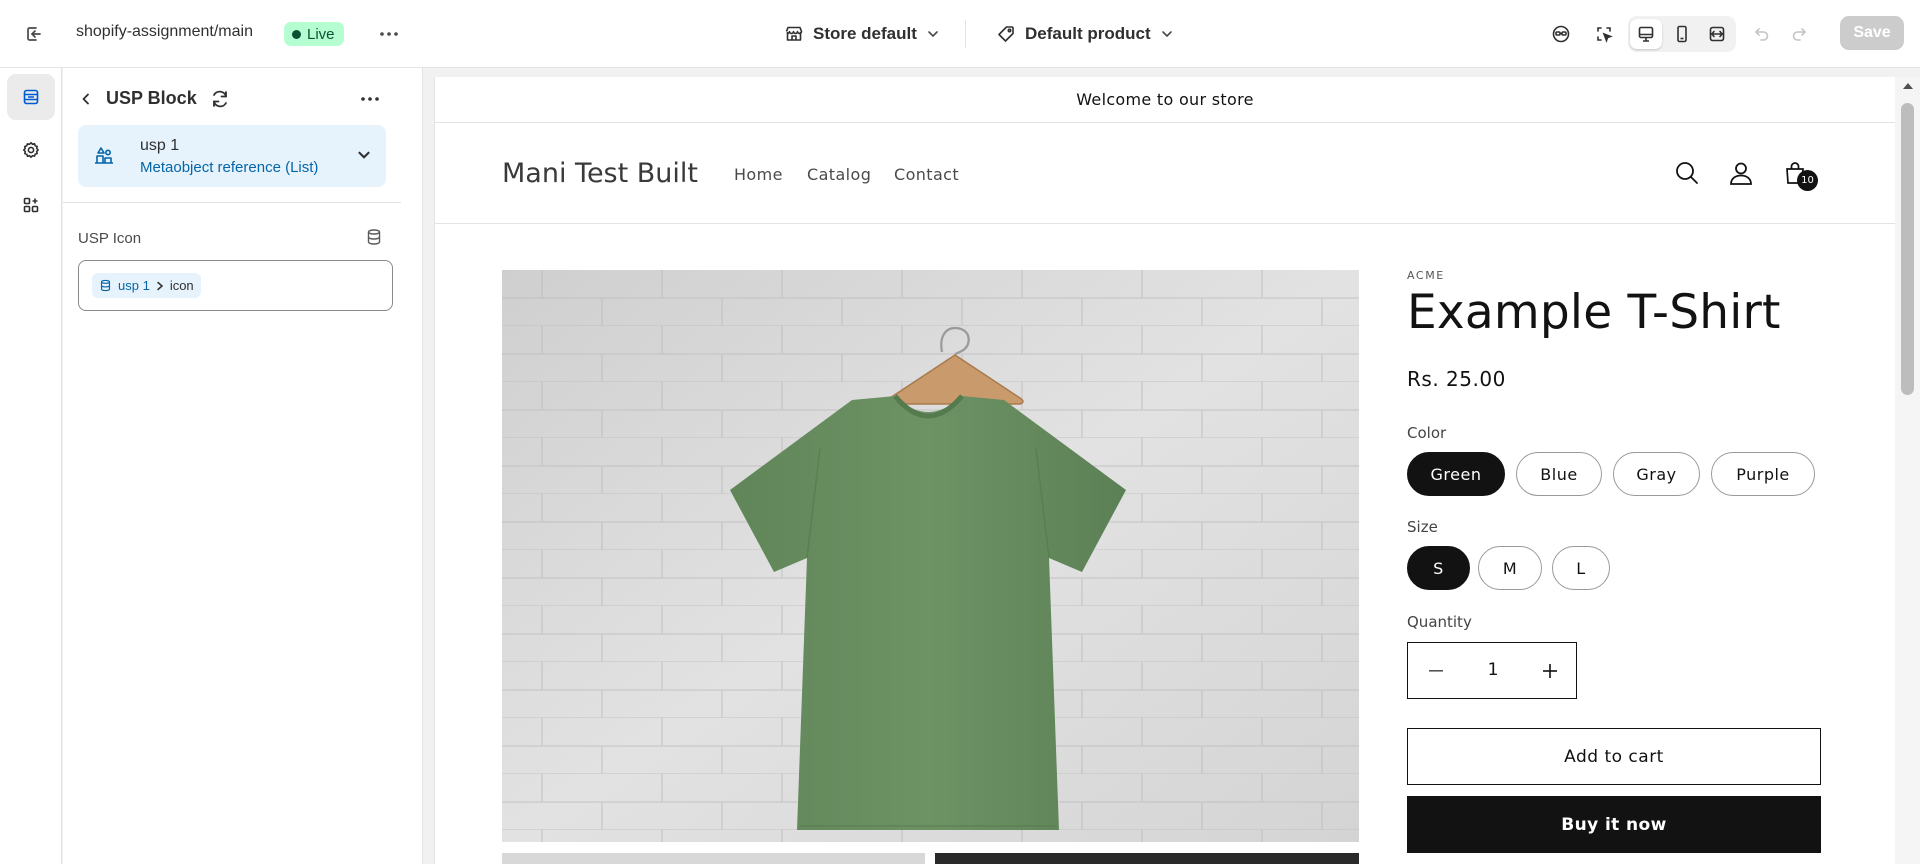 The height and width of the screenshot is (864, 1920). Describe the element at coordinates (1807, 180) in the screenshot. I see `cart-count-badge: 10` at that location.